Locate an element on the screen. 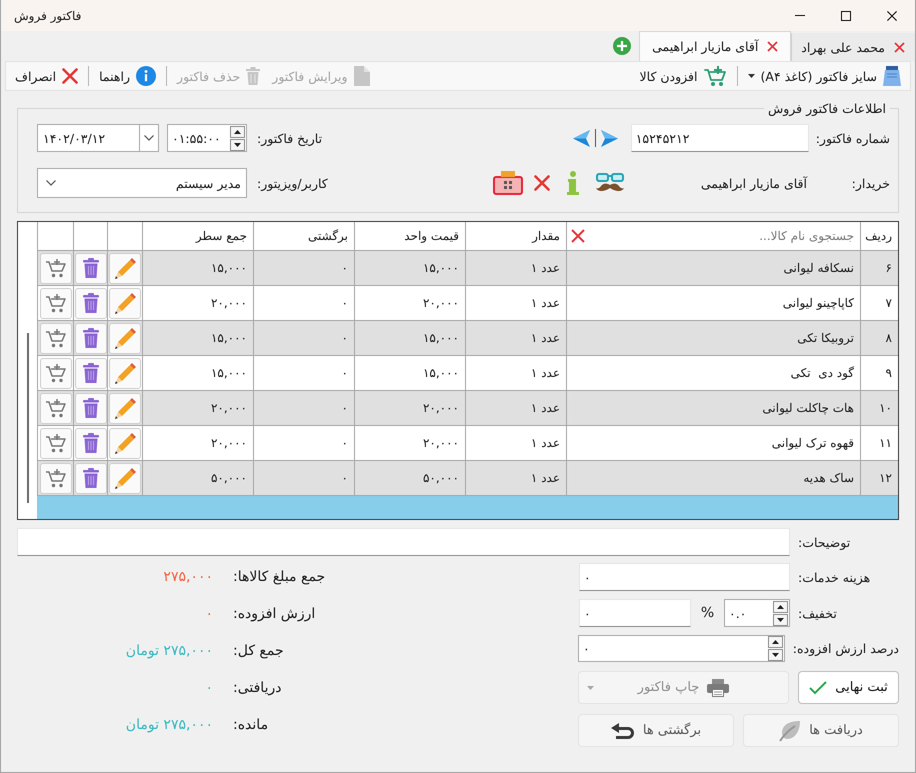 The width and height of the screenshot is (916, 773). help-button: راهنما is located at coordinates (128, 76).